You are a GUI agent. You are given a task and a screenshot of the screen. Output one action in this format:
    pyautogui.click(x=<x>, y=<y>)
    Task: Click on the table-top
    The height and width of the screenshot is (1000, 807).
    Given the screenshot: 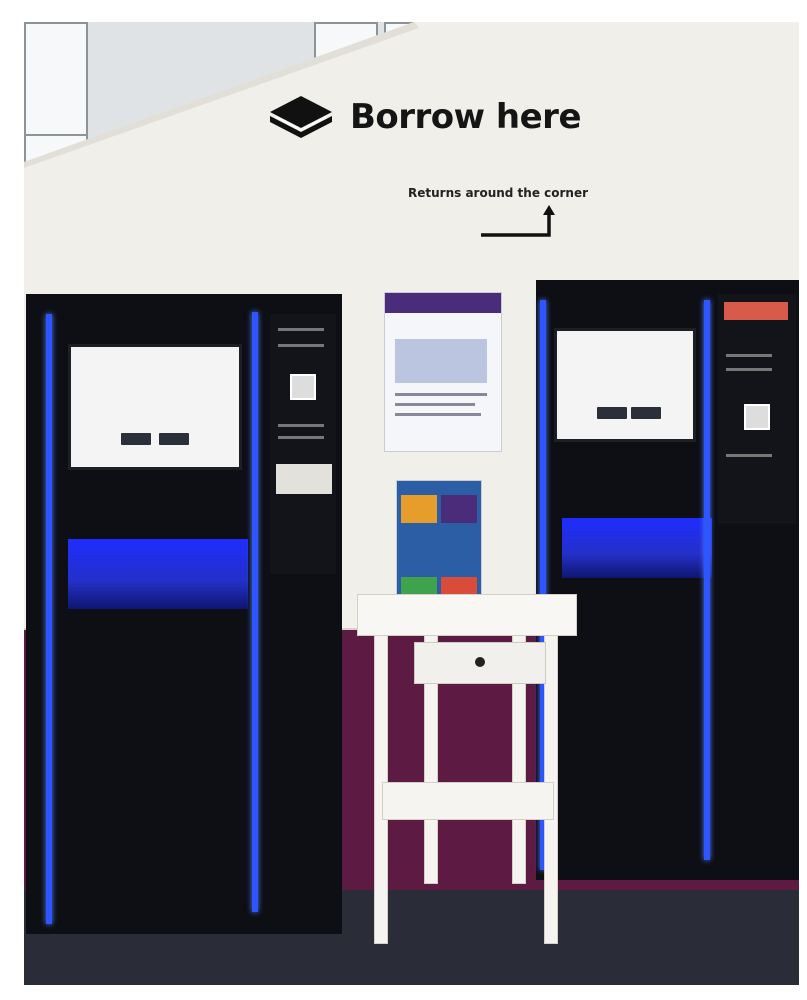 What is the action you would take?
    pyautogui.click(x=467, y=615)
    